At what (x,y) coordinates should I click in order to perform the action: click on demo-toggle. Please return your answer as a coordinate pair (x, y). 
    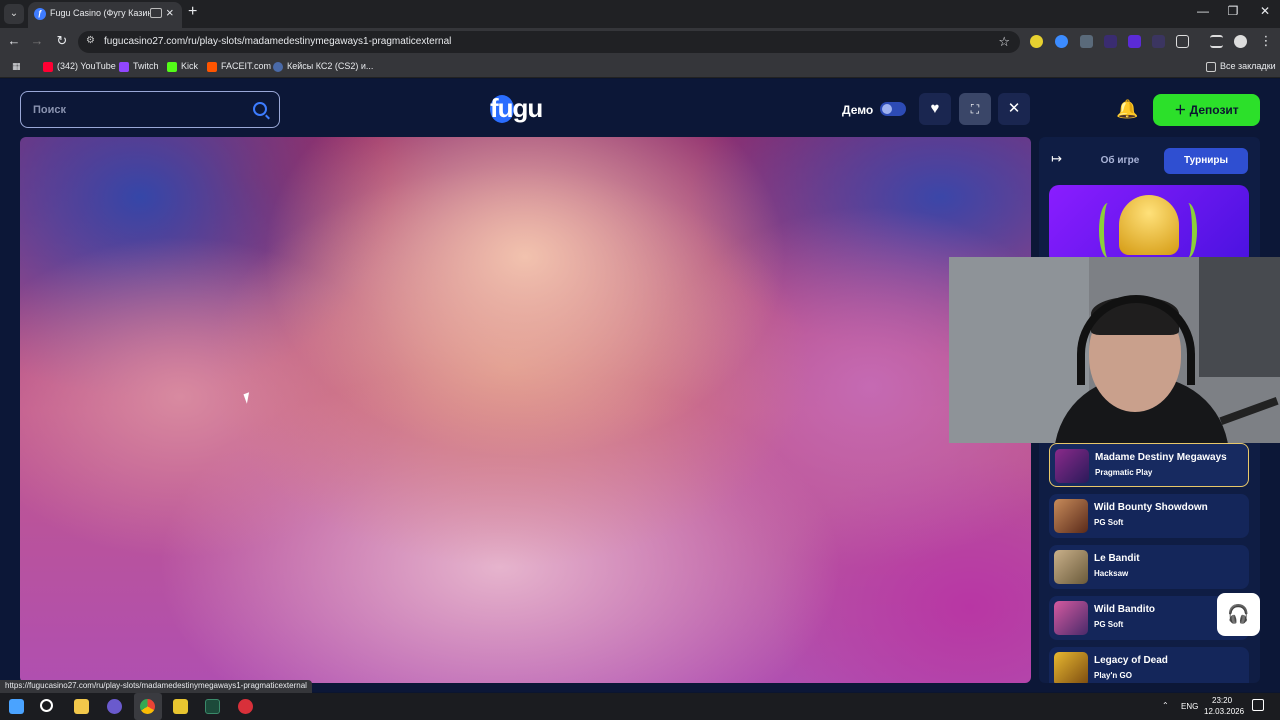
    Looking at the image, I should click on (893, 109).